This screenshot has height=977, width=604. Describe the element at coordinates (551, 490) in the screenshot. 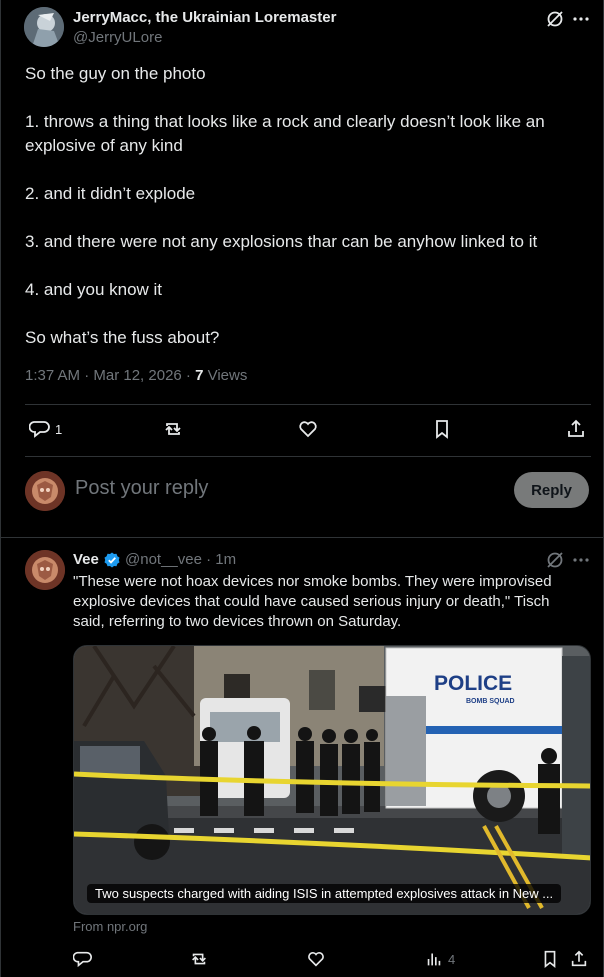

I see `reply-button: Reply` at that location.